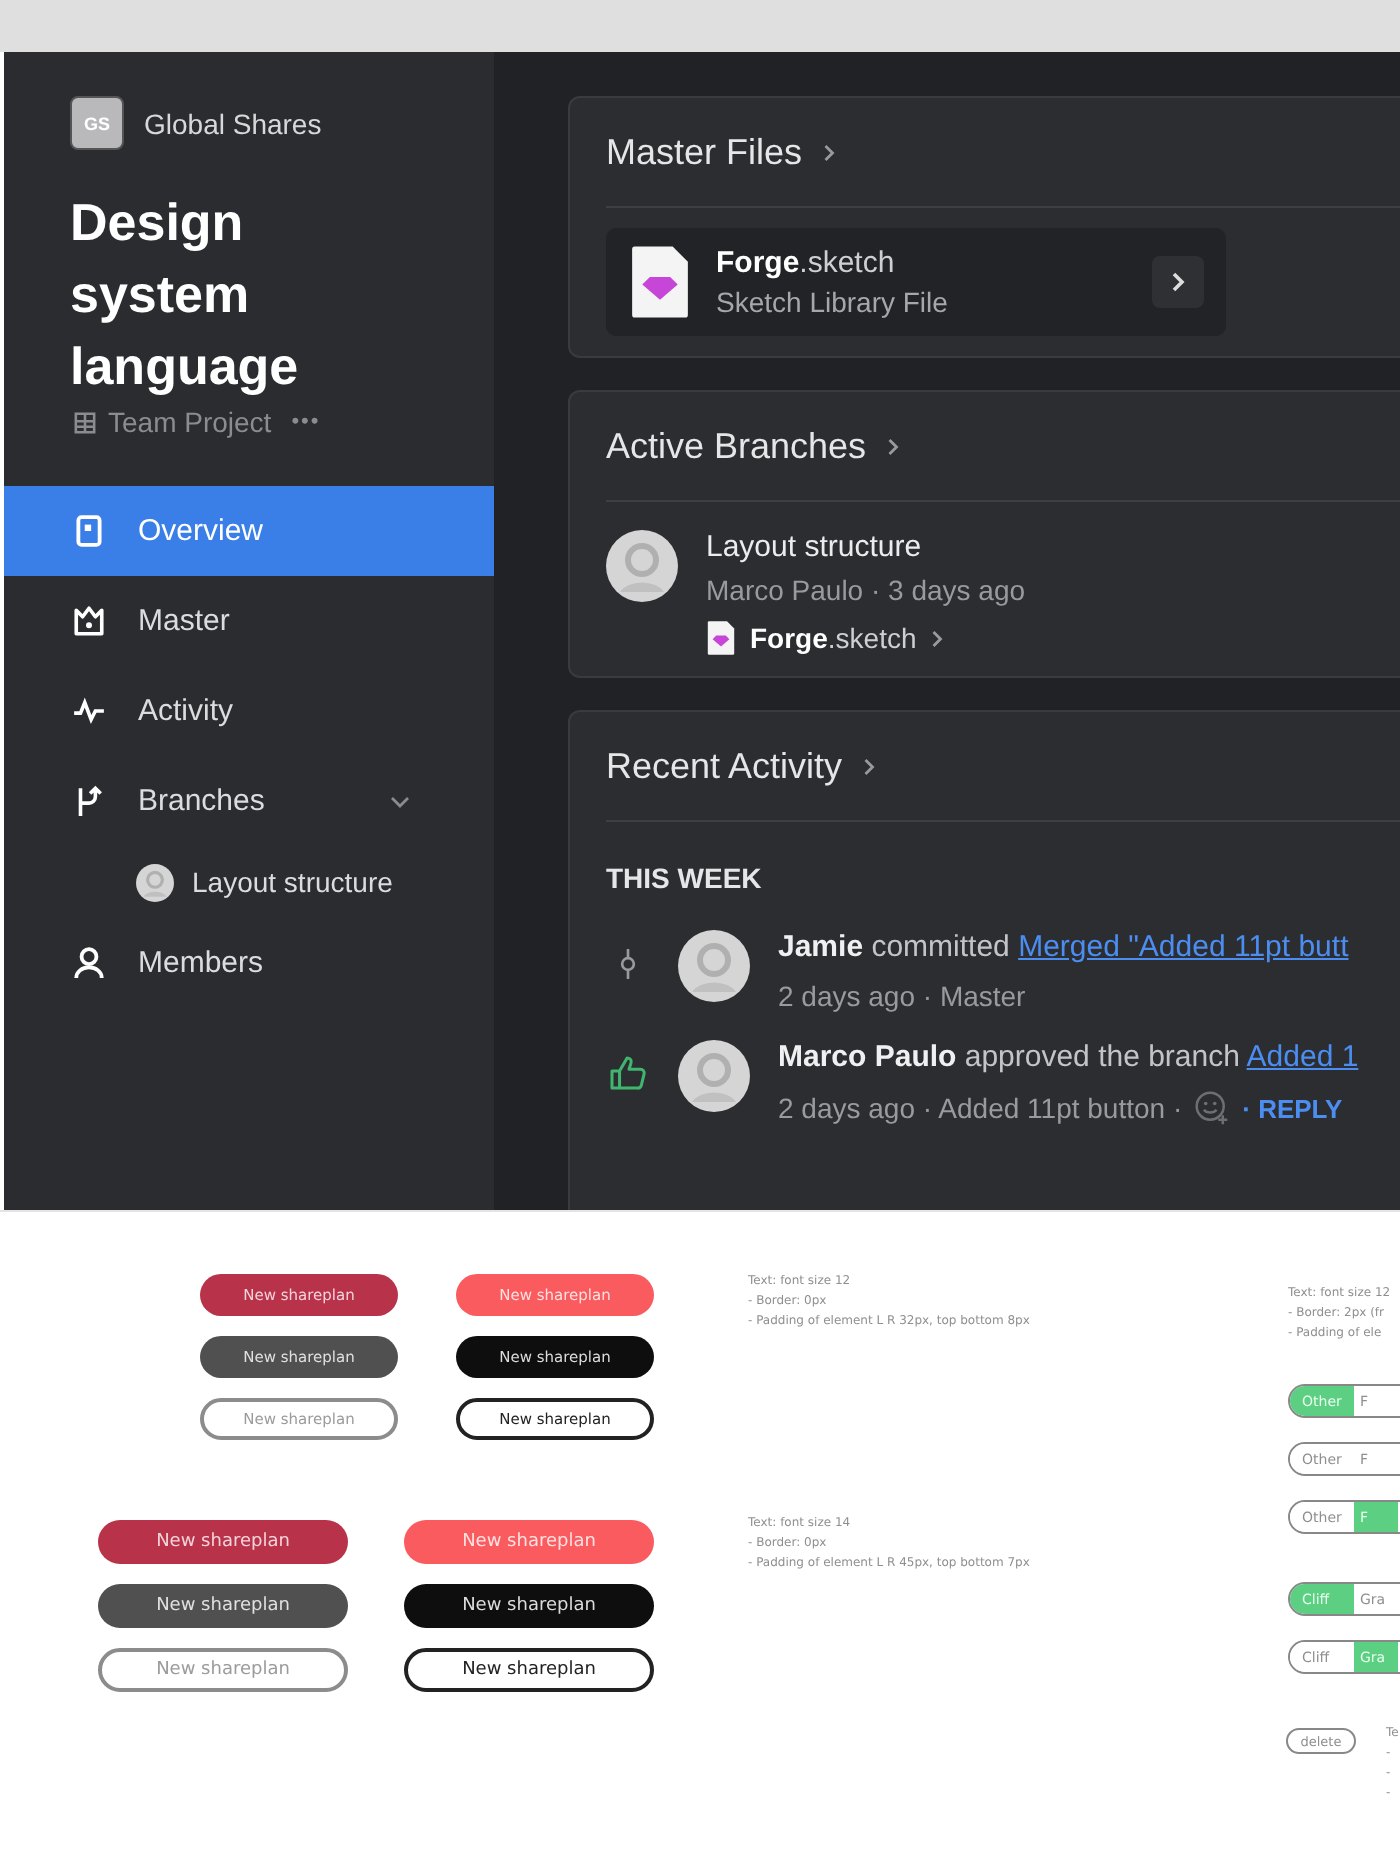  What do you see at coordinates (249, 531) in the screenshot?
I see `nav-item: Overview` at bounding box center [249, 531].